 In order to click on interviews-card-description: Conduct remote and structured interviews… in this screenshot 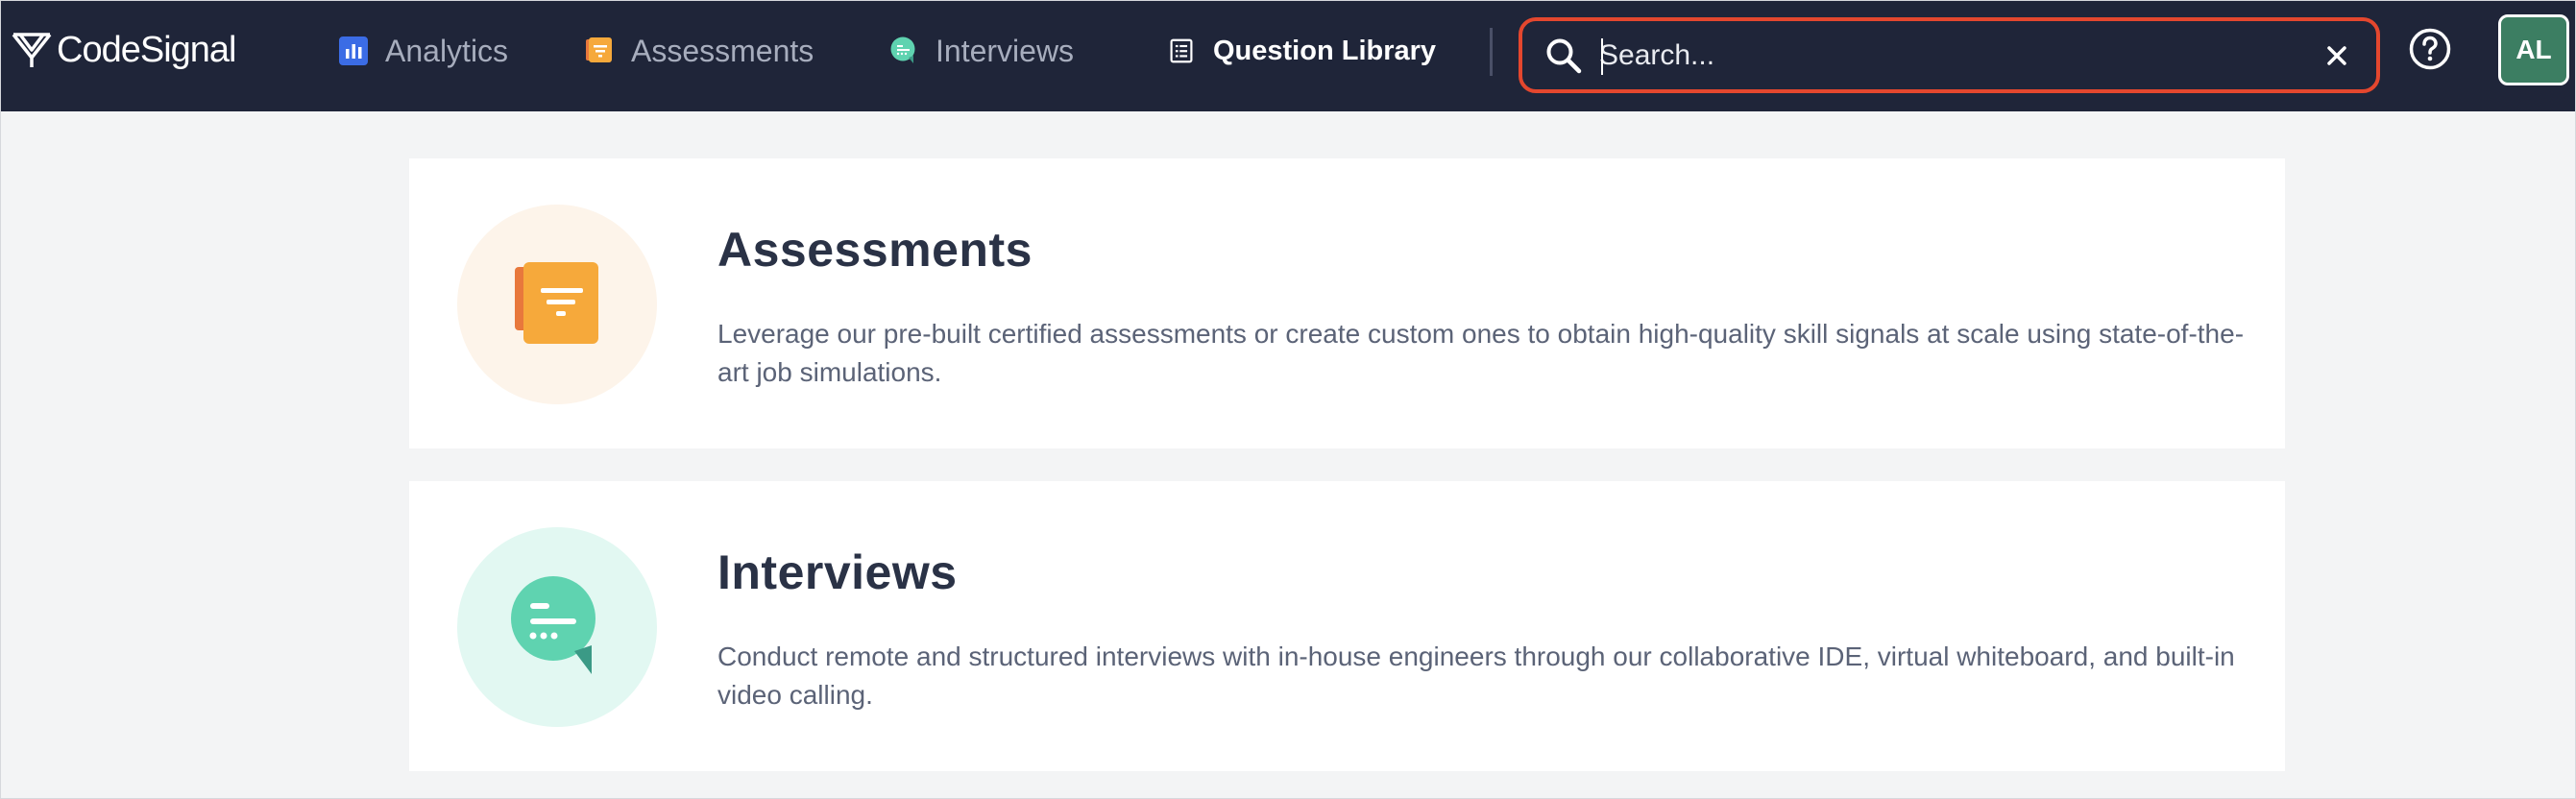, I will do `click(1476, 676)`.